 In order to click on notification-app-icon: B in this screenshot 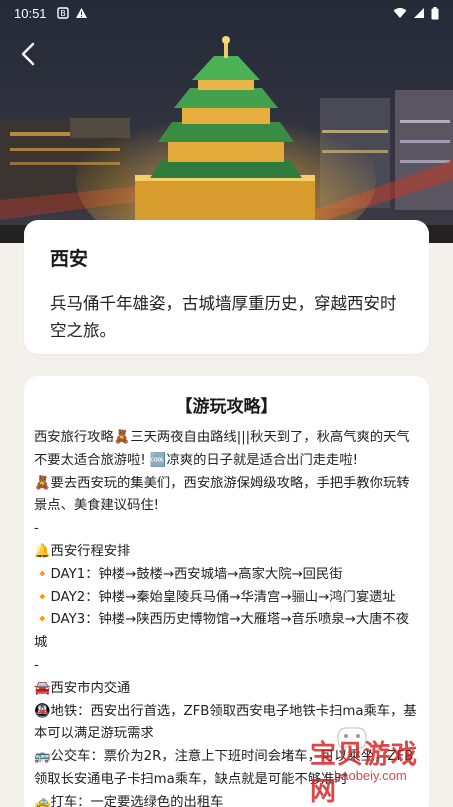, I will do `click(62, 13)`.